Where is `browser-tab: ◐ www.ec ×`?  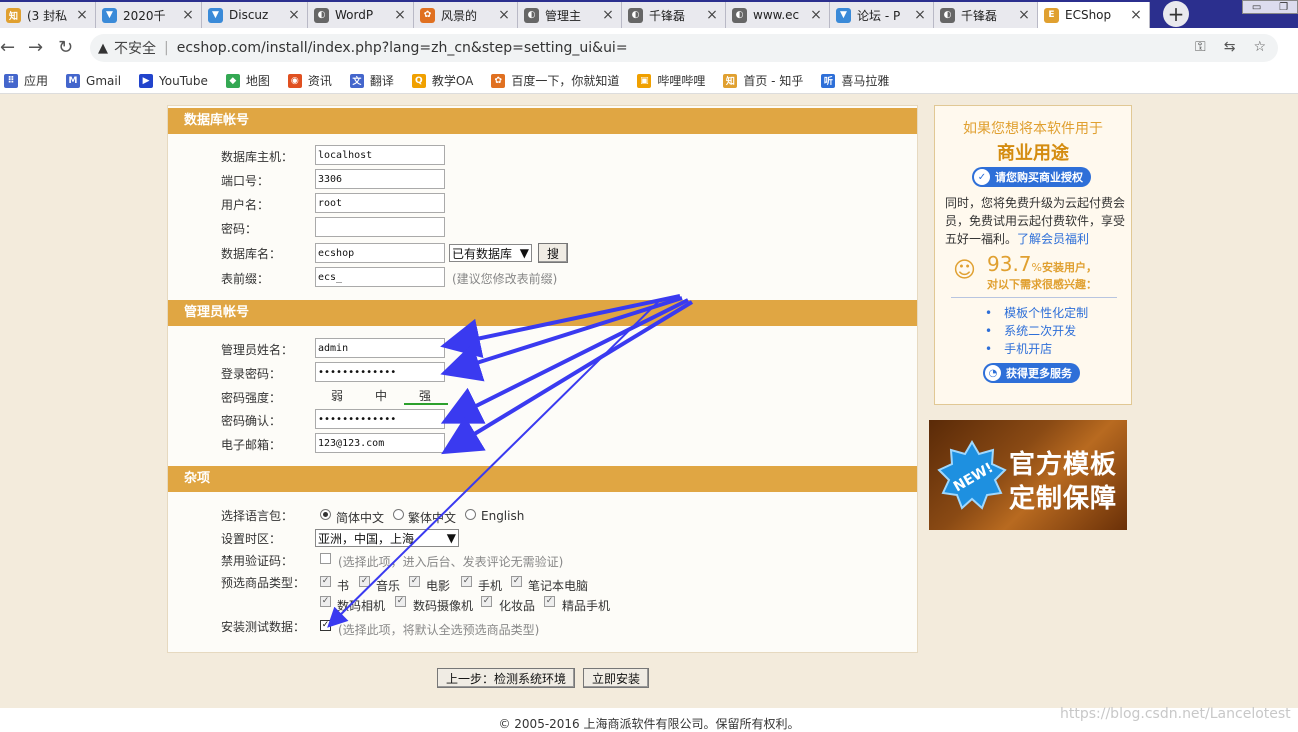 browser-tab: ◐ www.ec × is located at coordinates (778, 15).